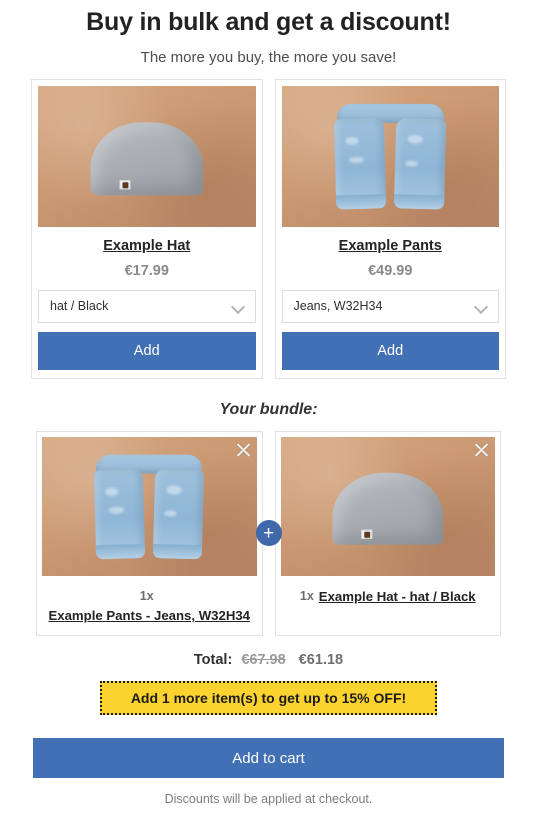 The image size is (537, 815). Describe the element at coordinates (390, 270) in the screenshot. I see `product-price-pants: €49.99` at that location.